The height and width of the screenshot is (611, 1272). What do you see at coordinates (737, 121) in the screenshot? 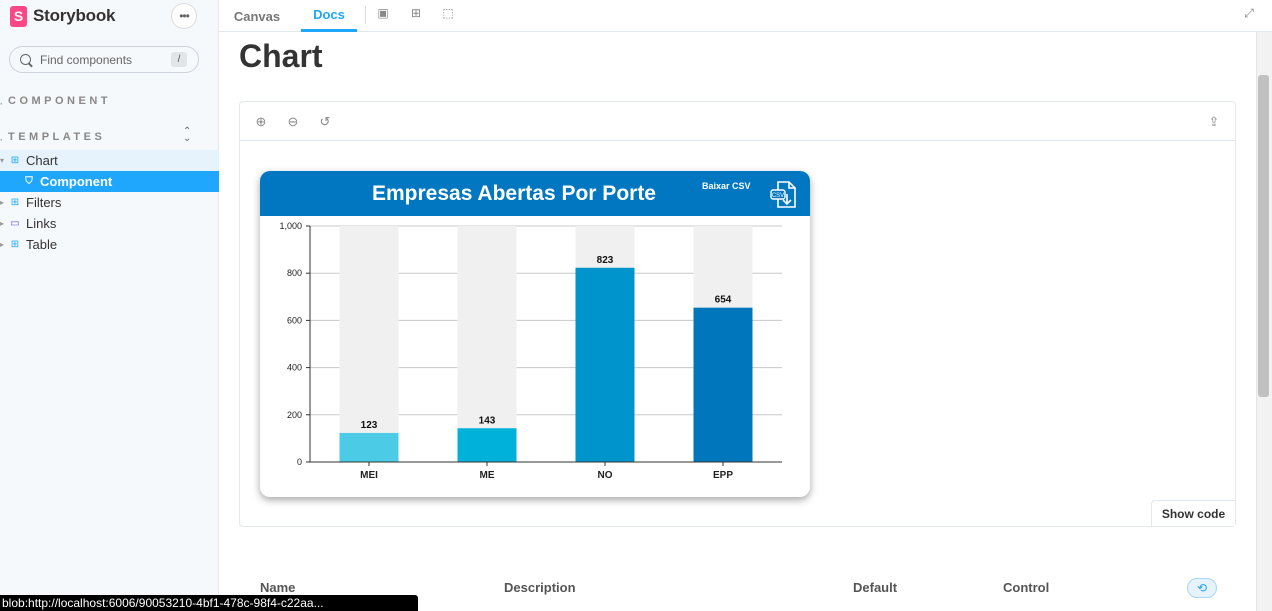
I see `preview-toolbar: ⊕ ⊖ ↺ ⇪` at bounding box center [737, 121].